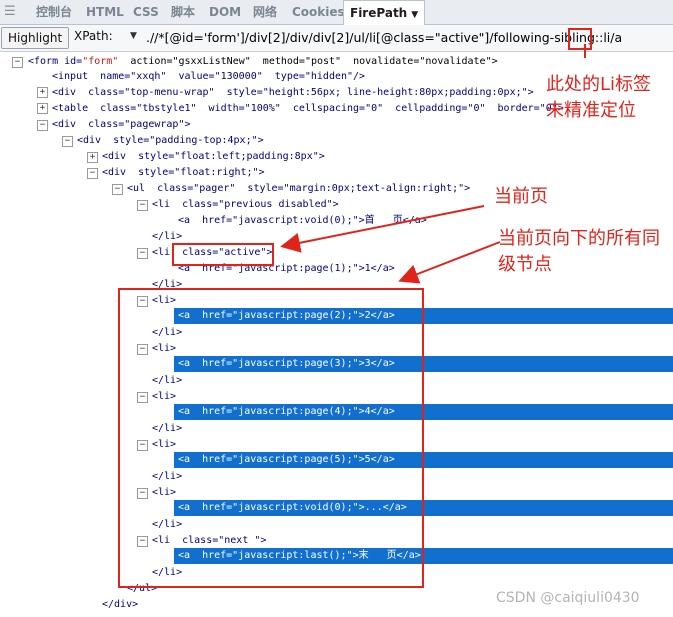 This screenshot has height=617, width=673. I want to click on code-line: <li class="previous disabled">, so click(245, 205).